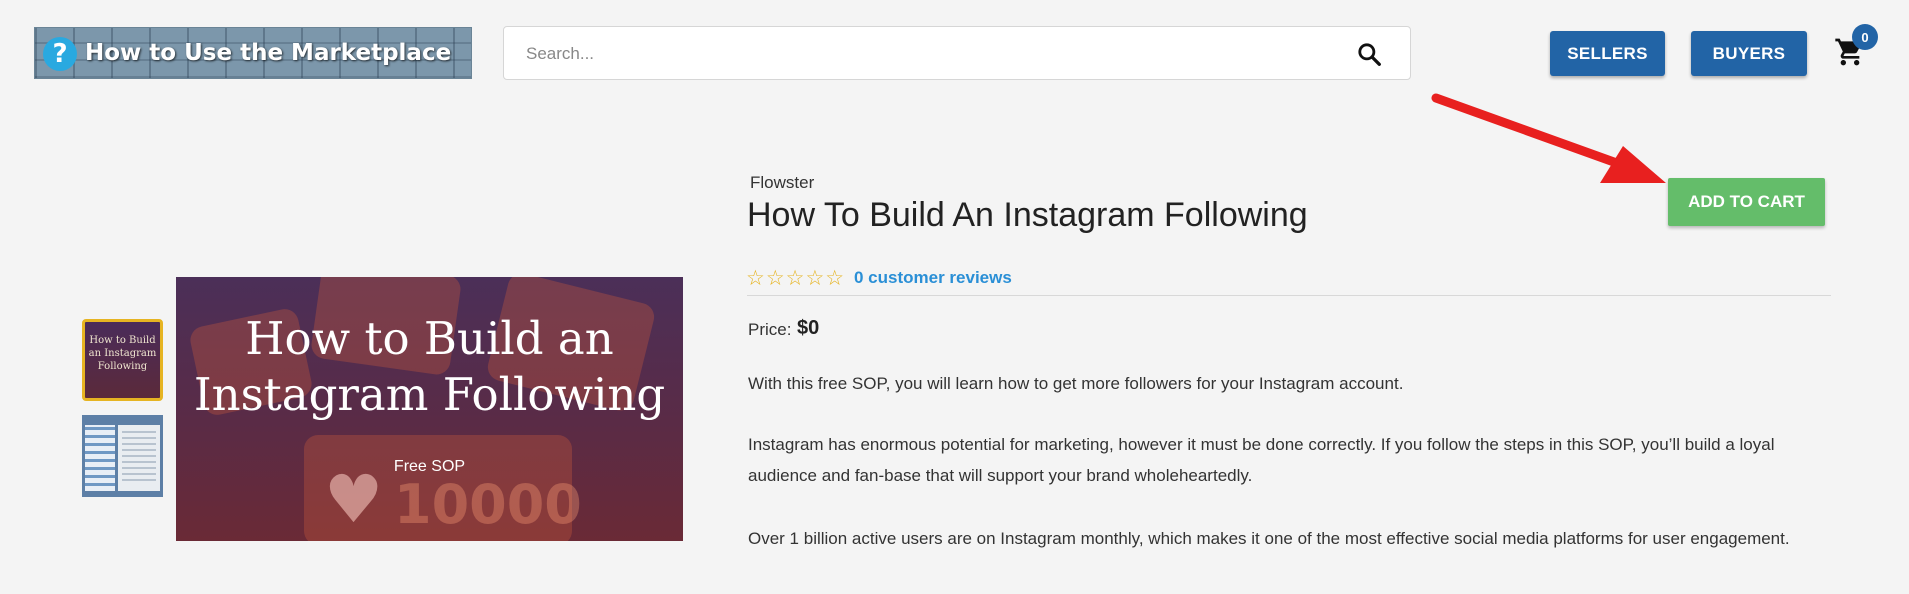  Describe the element at coordinates (1369, 54) in the screenshot. I see `search-icon` at that location.